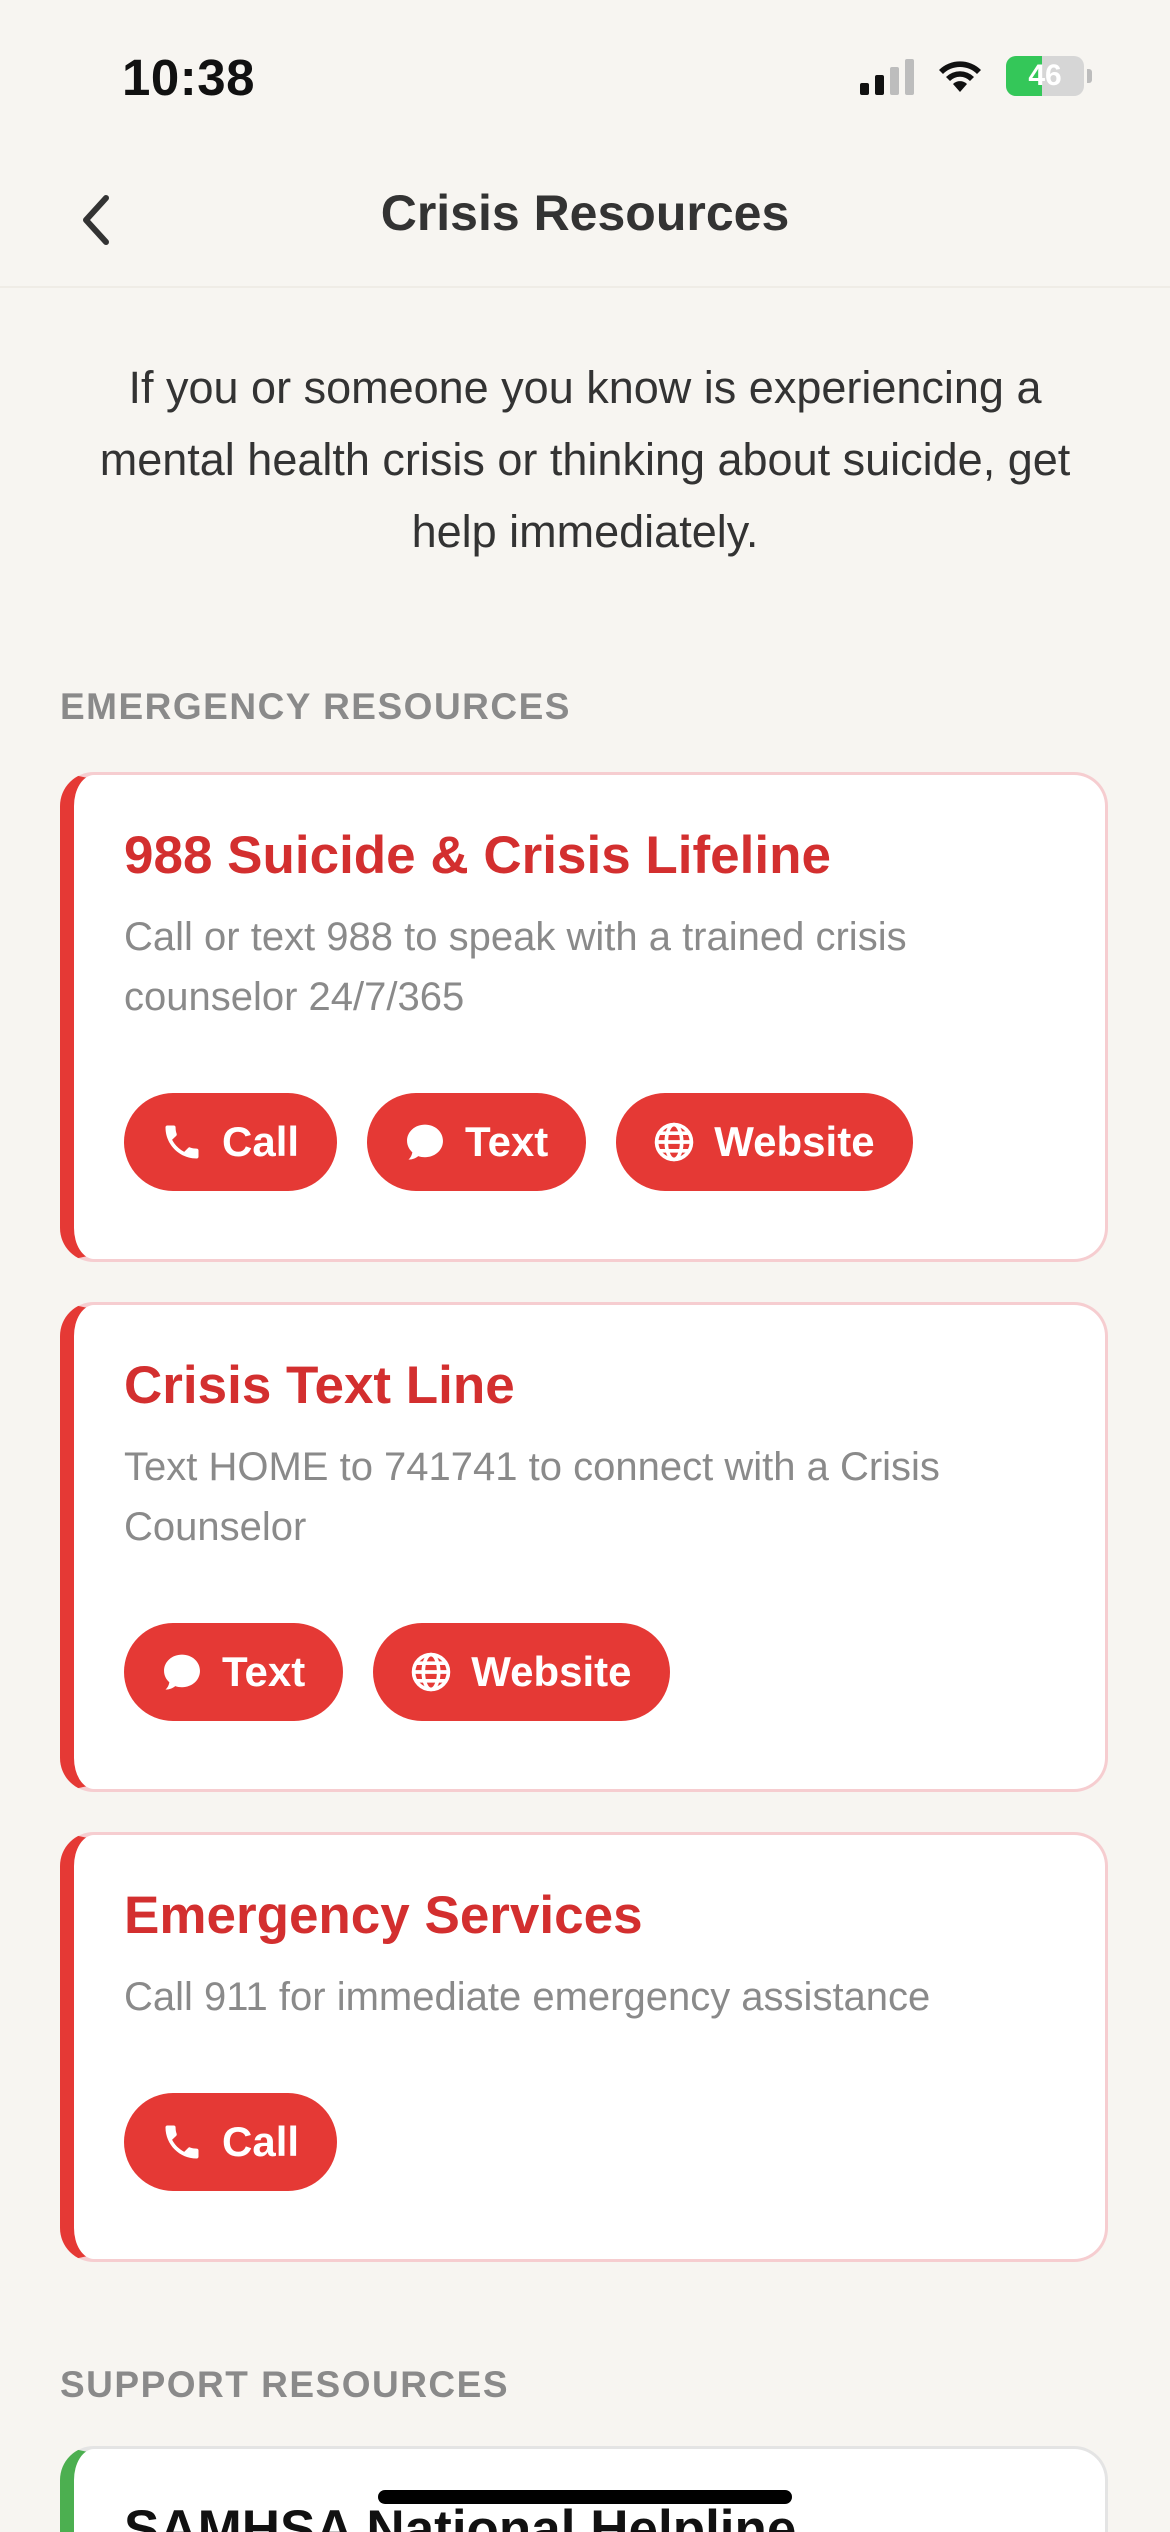 The image size is (1170, 2532). I want to click on battery-icon: 46, so click(1045, 76).